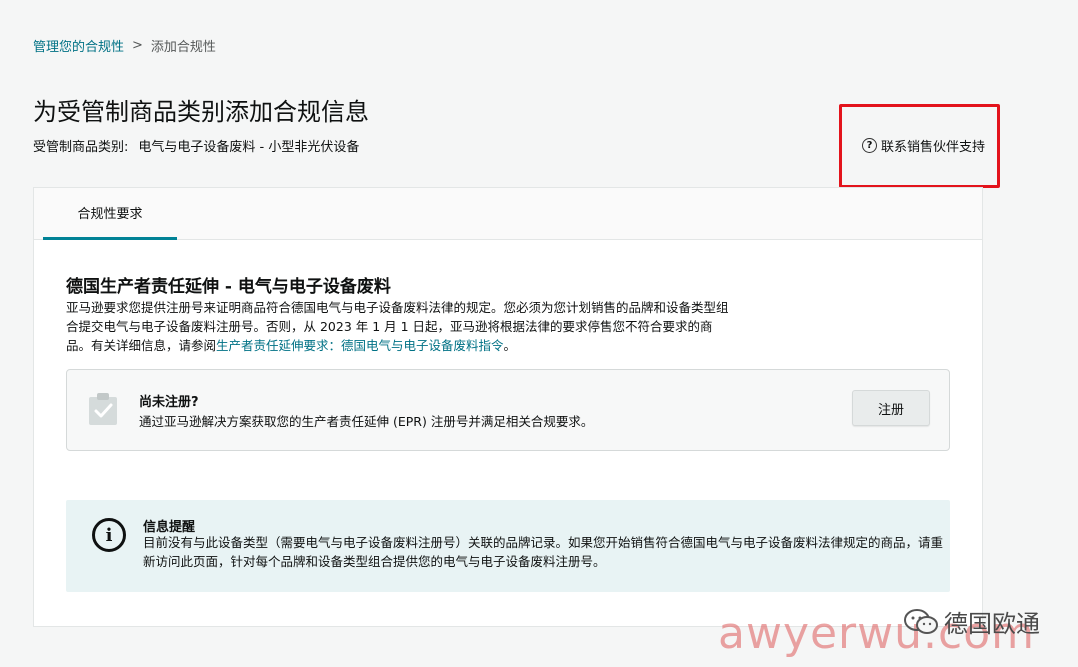 The image size is (1078, 667). What do you see at coordinates (228, 287) in the screenshot?
I see `section-title: 德国生产者责任延伸 - 电气与电子设备废料` at bounding box center [228, 287].